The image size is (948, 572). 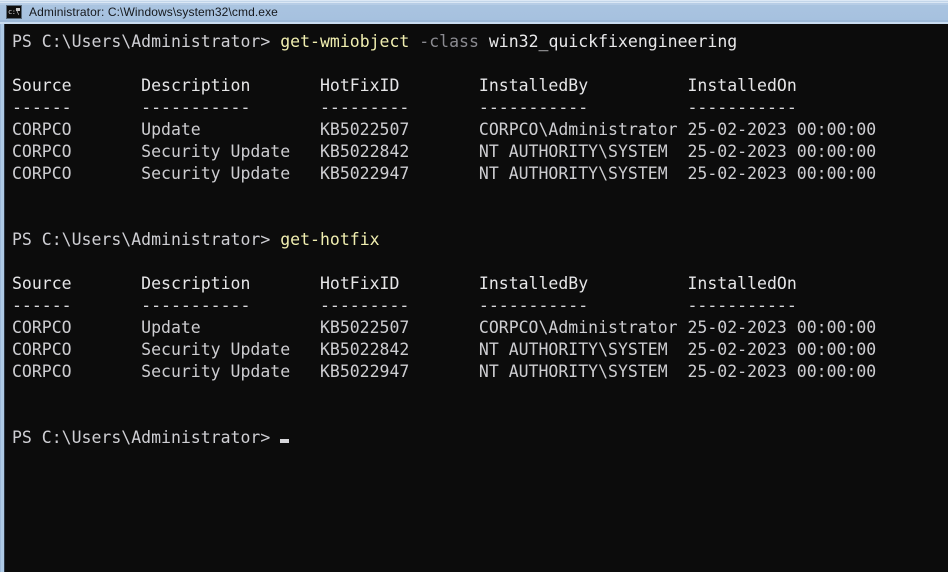 What do you see at coordinates (480, 438) in the screenshot?
I see `active-prompt-line: PS C:\Users\Administrator>` at bounding box center [480, 438].